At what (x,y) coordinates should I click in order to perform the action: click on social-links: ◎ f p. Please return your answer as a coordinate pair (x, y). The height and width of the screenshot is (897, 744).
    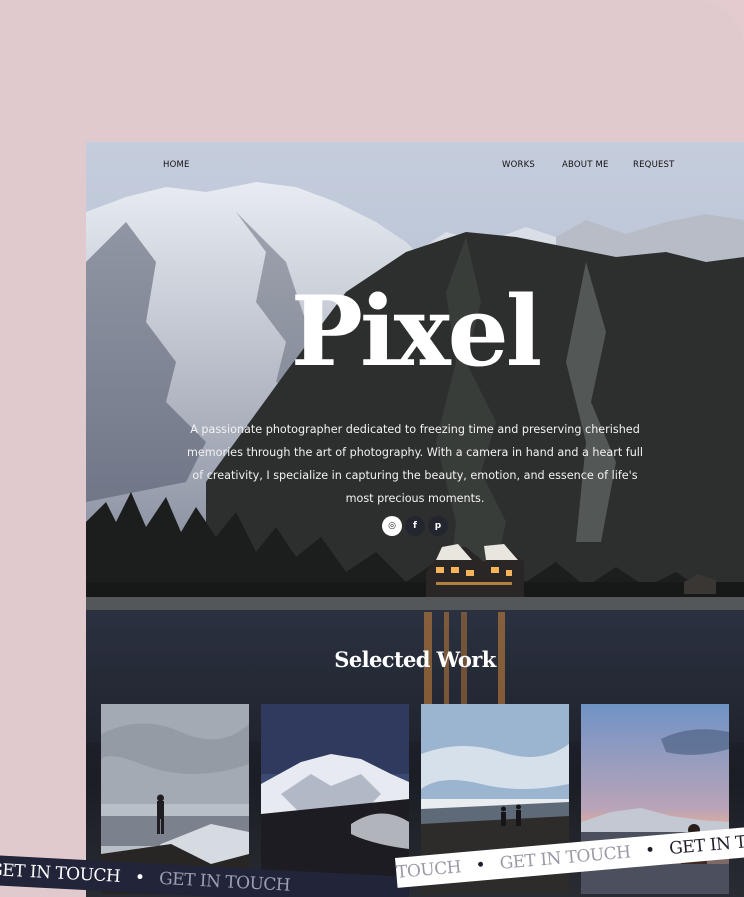
    Looking at the image, I should click on (417, 527).